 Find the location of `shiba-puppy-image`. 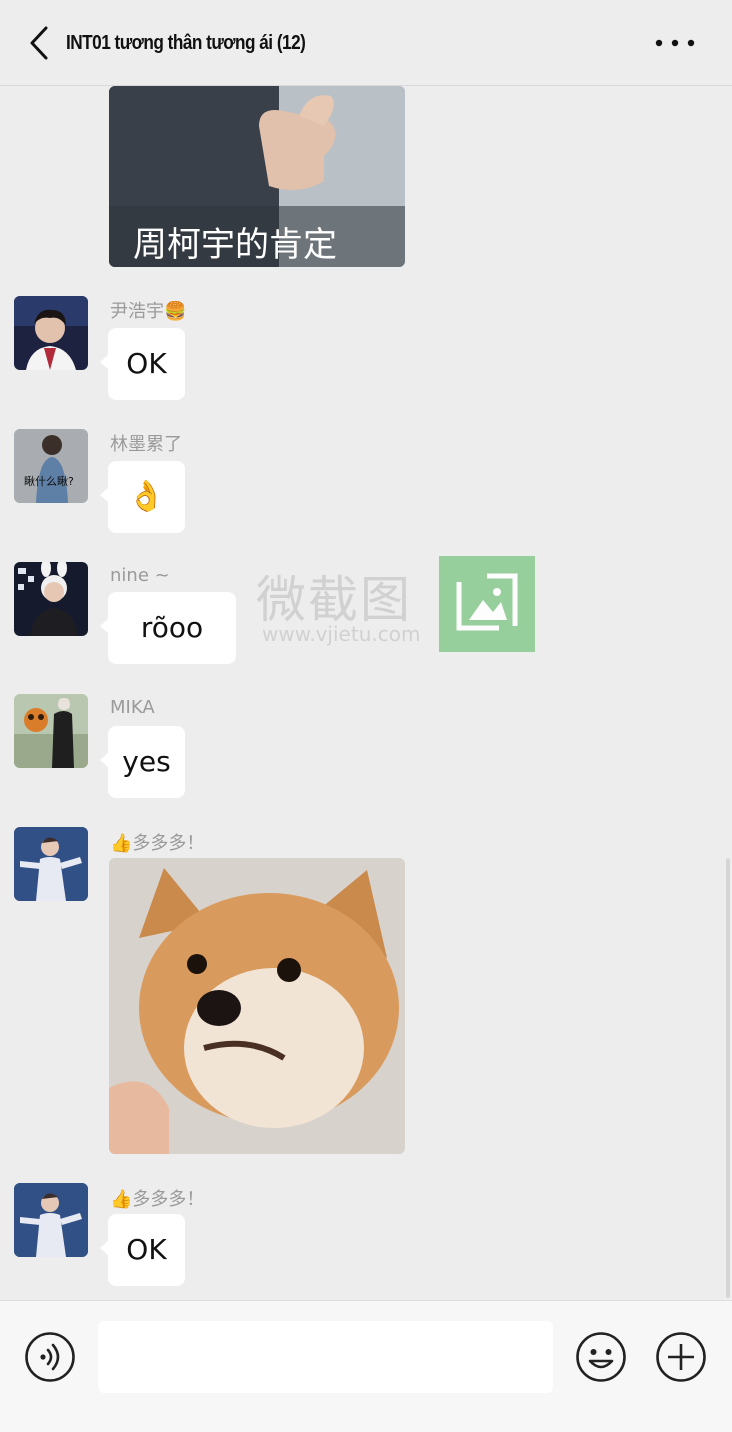

shiba-puppy-image is located at coordinates (257, 1006).